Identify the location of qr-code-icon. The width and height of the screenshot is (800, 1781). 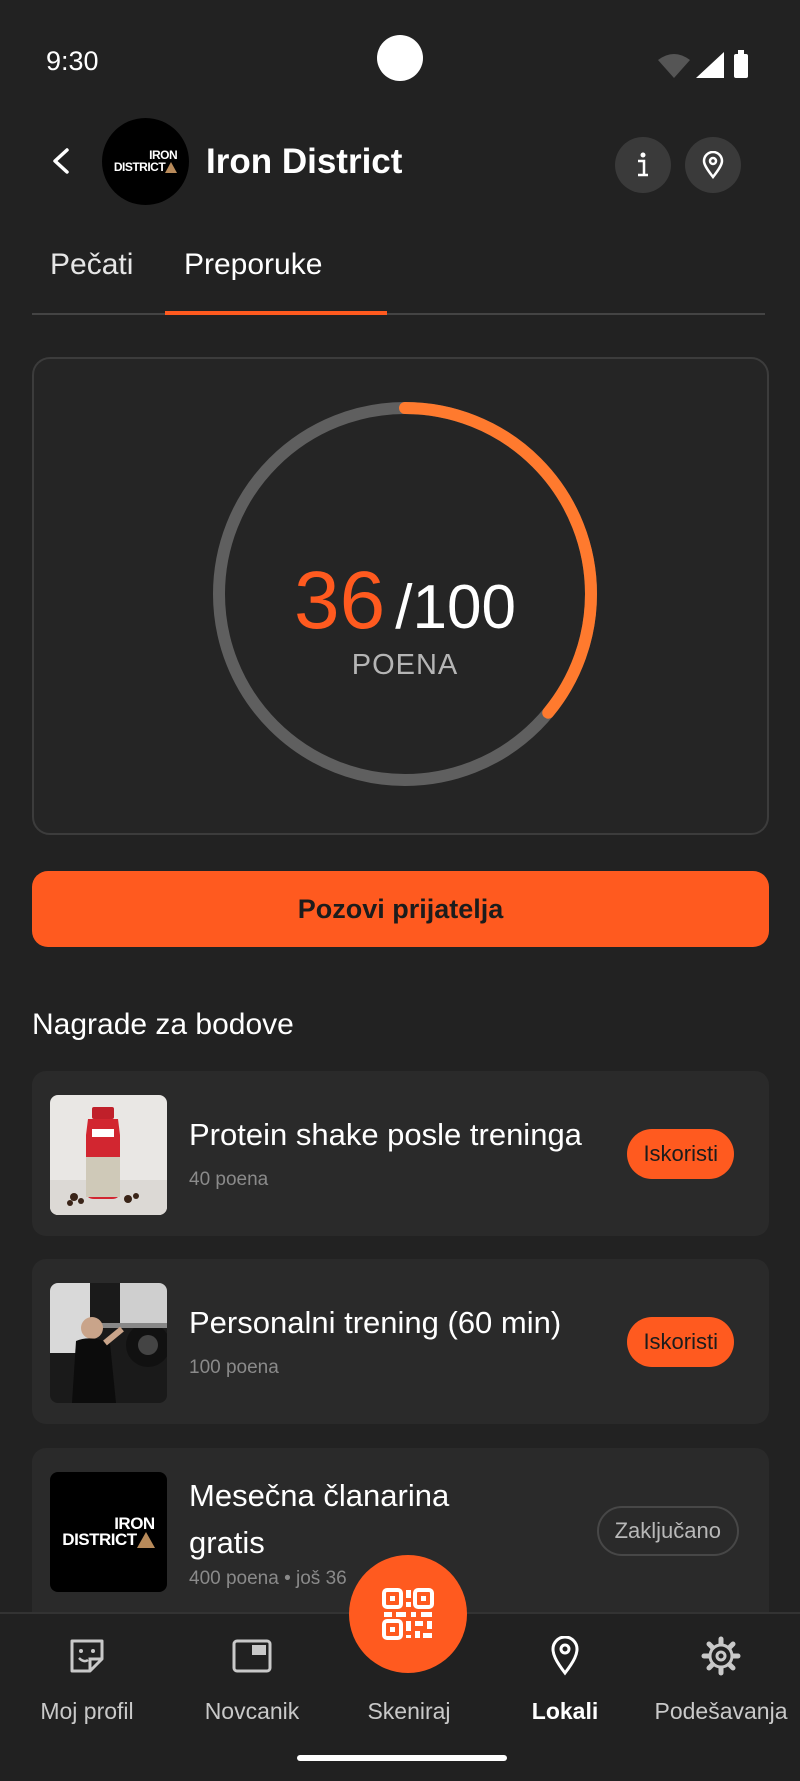
(408, 1614).